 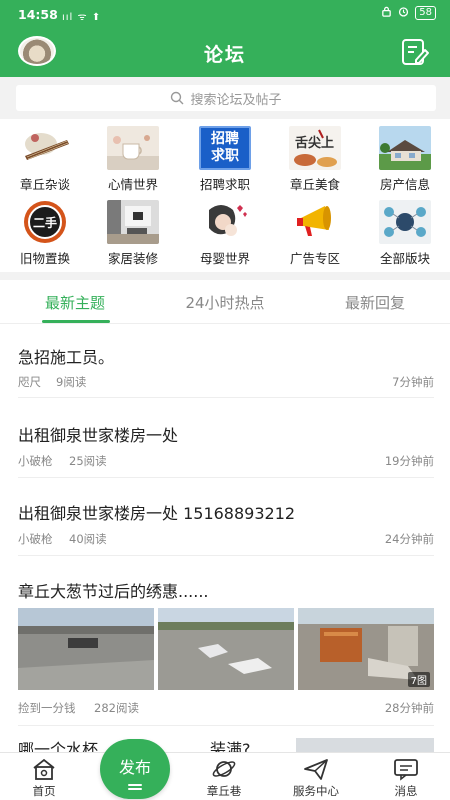 I want to click on category-label: 全部版块, so click(x=404, y=258).